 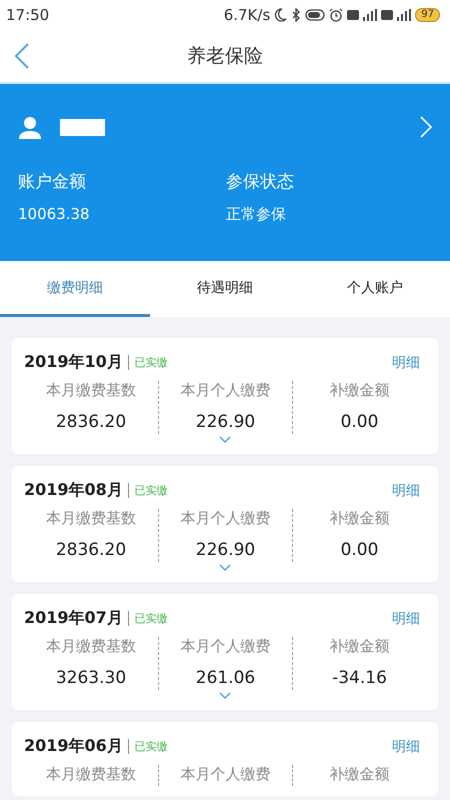 I want to click on field-value: -34.16, so click(x=359, y=678).